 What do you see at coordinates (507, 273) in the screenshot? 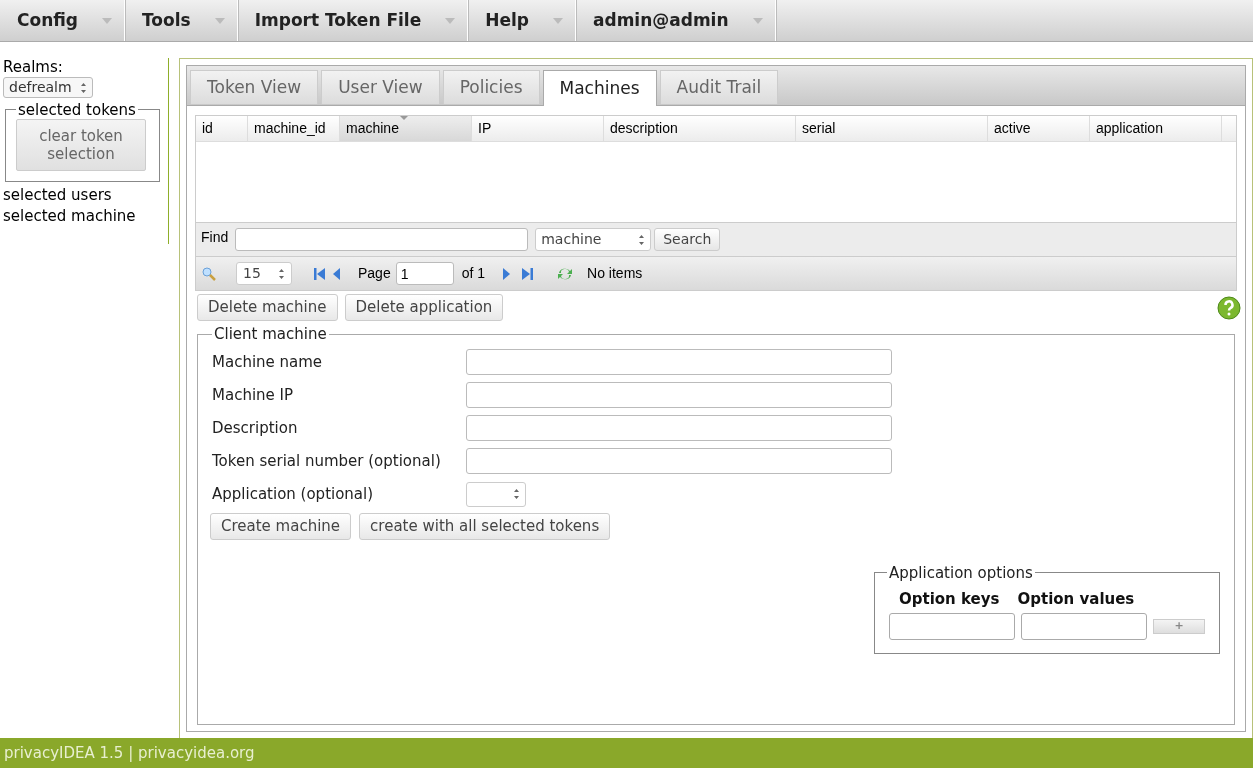
I see `next-page-icon` at bounding box center [507, 273].